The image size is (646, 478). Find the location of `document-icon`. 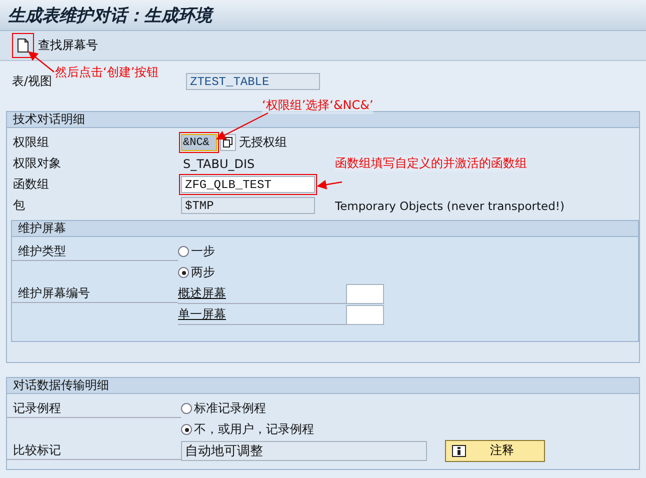

document-icon is located at coordinates (23, 45).